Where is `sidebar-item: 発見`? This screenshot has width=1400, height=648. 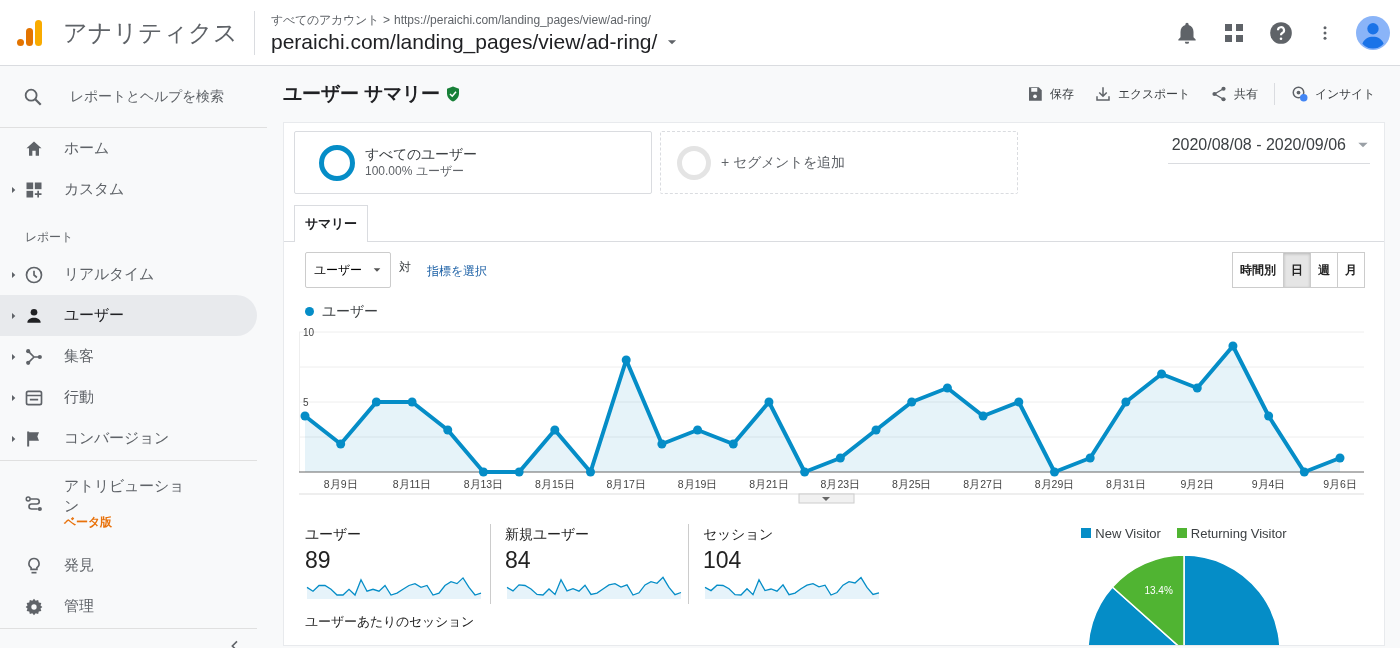 sidebar-item: 発見 is located at coordinates (128, 565).